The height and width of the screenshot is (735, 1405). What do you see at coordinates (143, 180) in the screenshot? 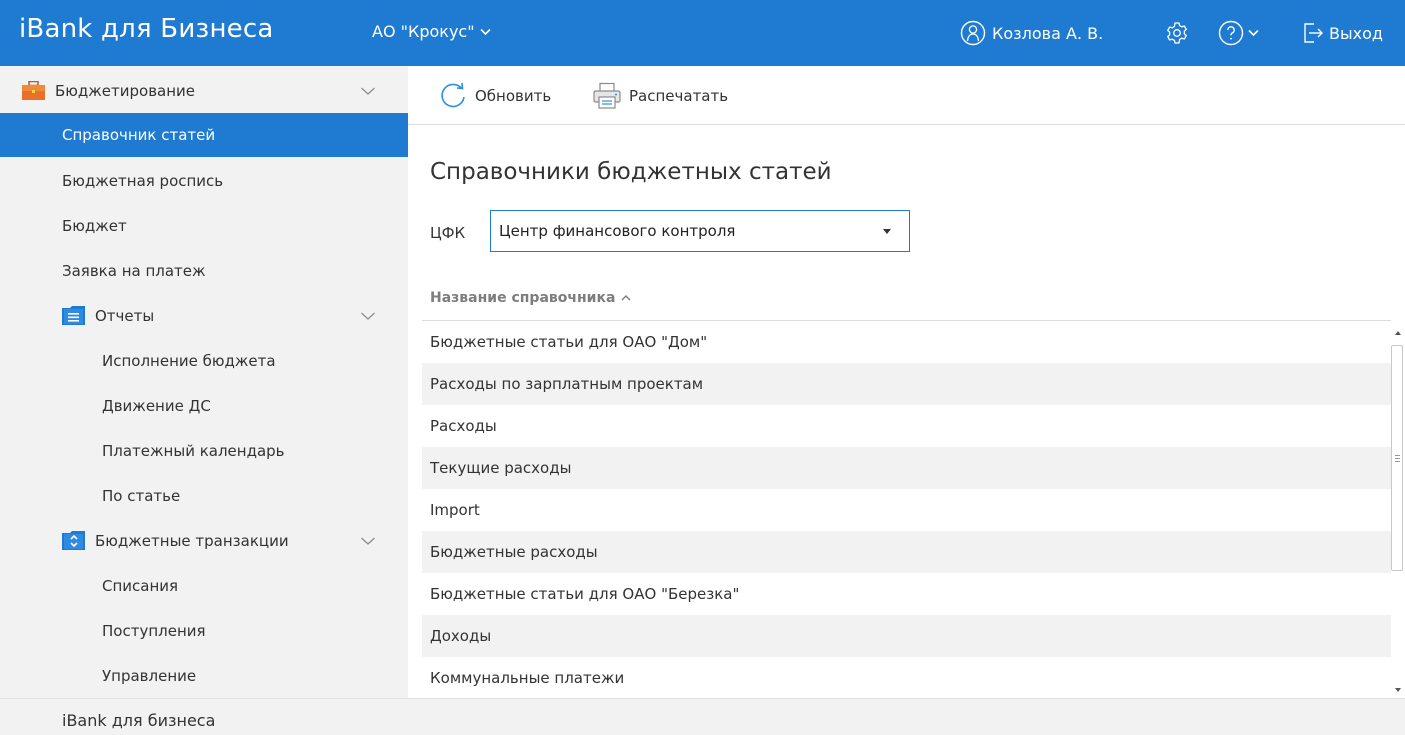
I see `sidebar-item-label: Бюджетная роспись` at bounding box center [143, 180].